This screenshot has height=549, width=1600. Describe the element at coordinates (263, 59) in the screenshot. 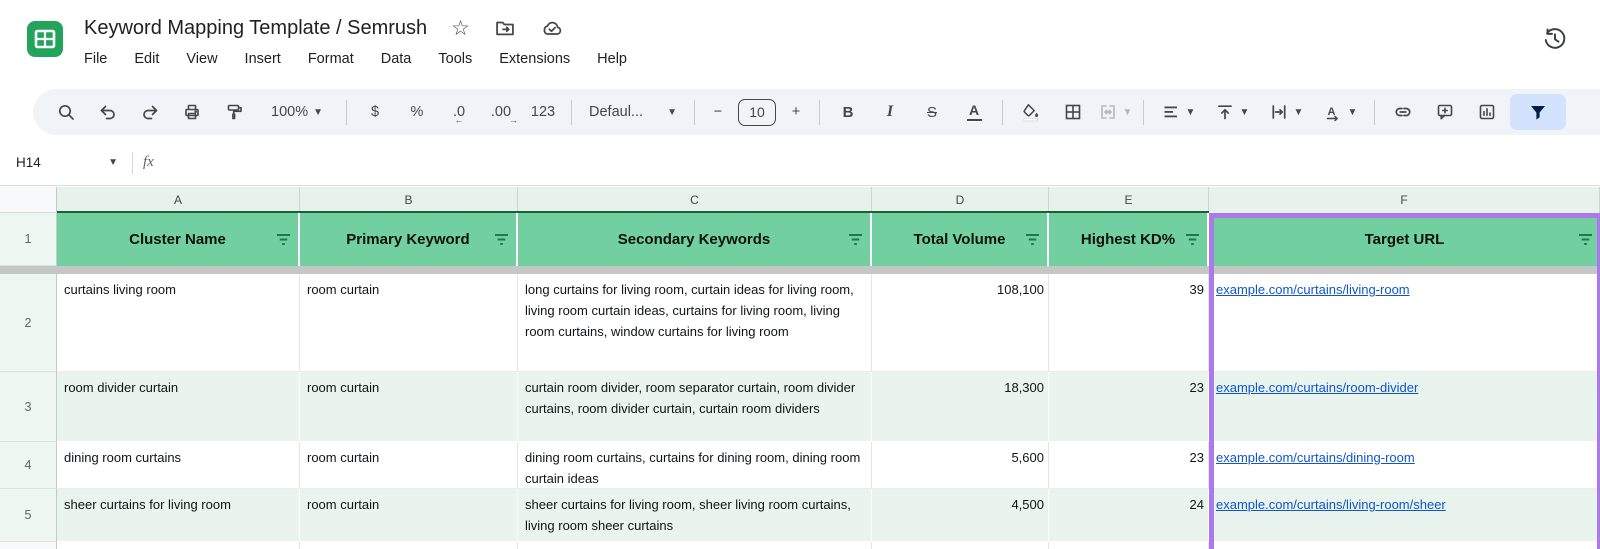

I see `menu-insert: Insert` at that location.